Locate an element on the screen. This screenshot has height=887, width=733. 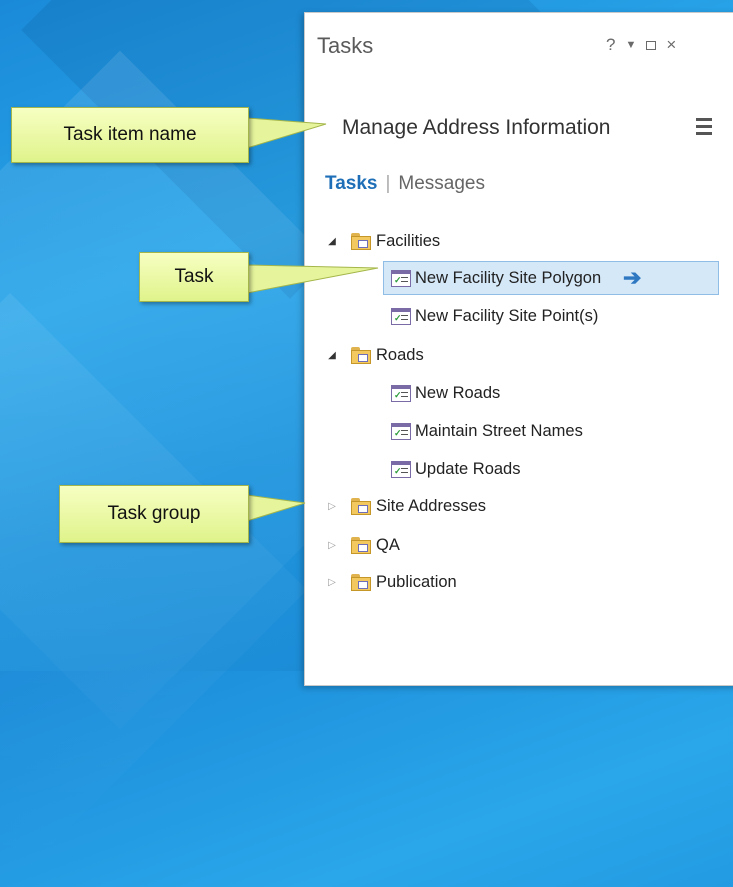
callout-pointer-task-item-name is located at coordinates (286, 133).